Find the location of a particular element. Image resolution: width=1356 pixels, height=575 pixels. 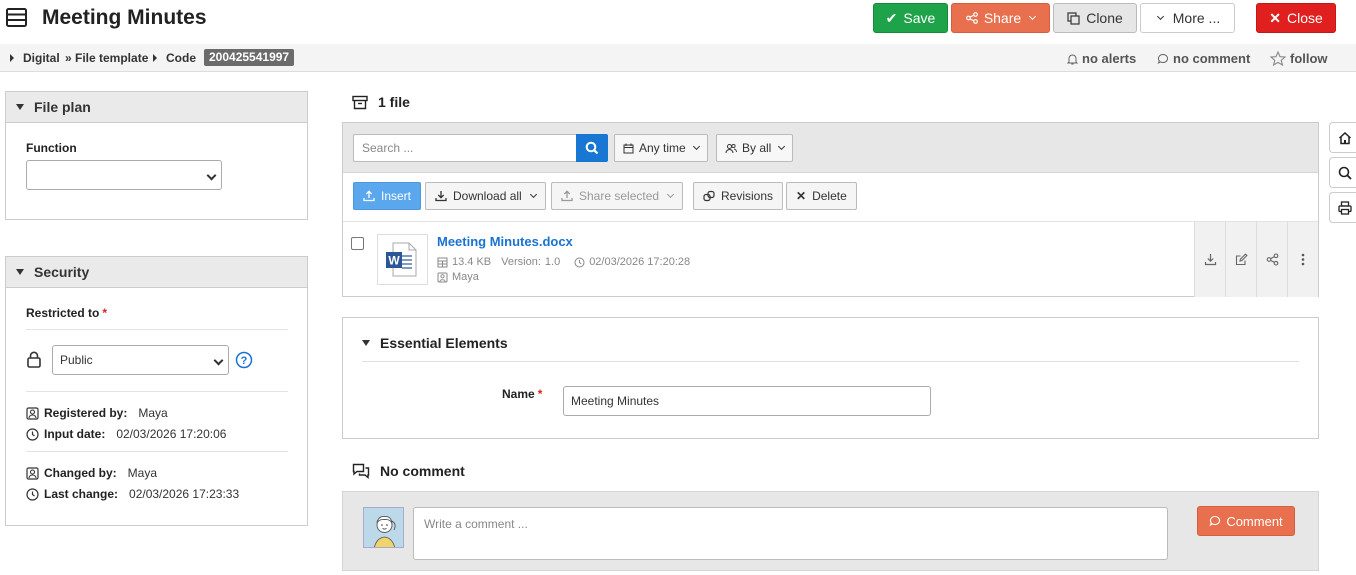

check-icon: ✔ is located at coordinates (891, 17).